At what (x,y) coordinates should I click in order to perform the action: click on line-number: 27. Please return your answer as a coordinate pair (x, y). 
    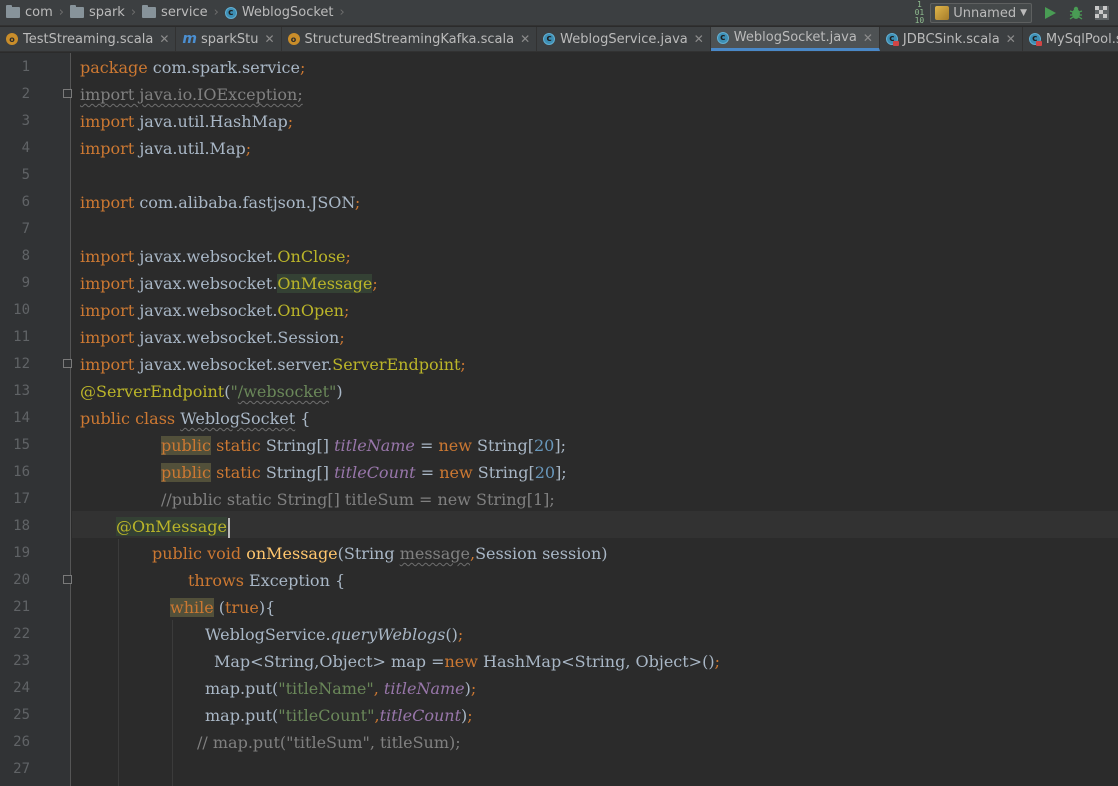
    Looking at the image, I should click on (21, 769).